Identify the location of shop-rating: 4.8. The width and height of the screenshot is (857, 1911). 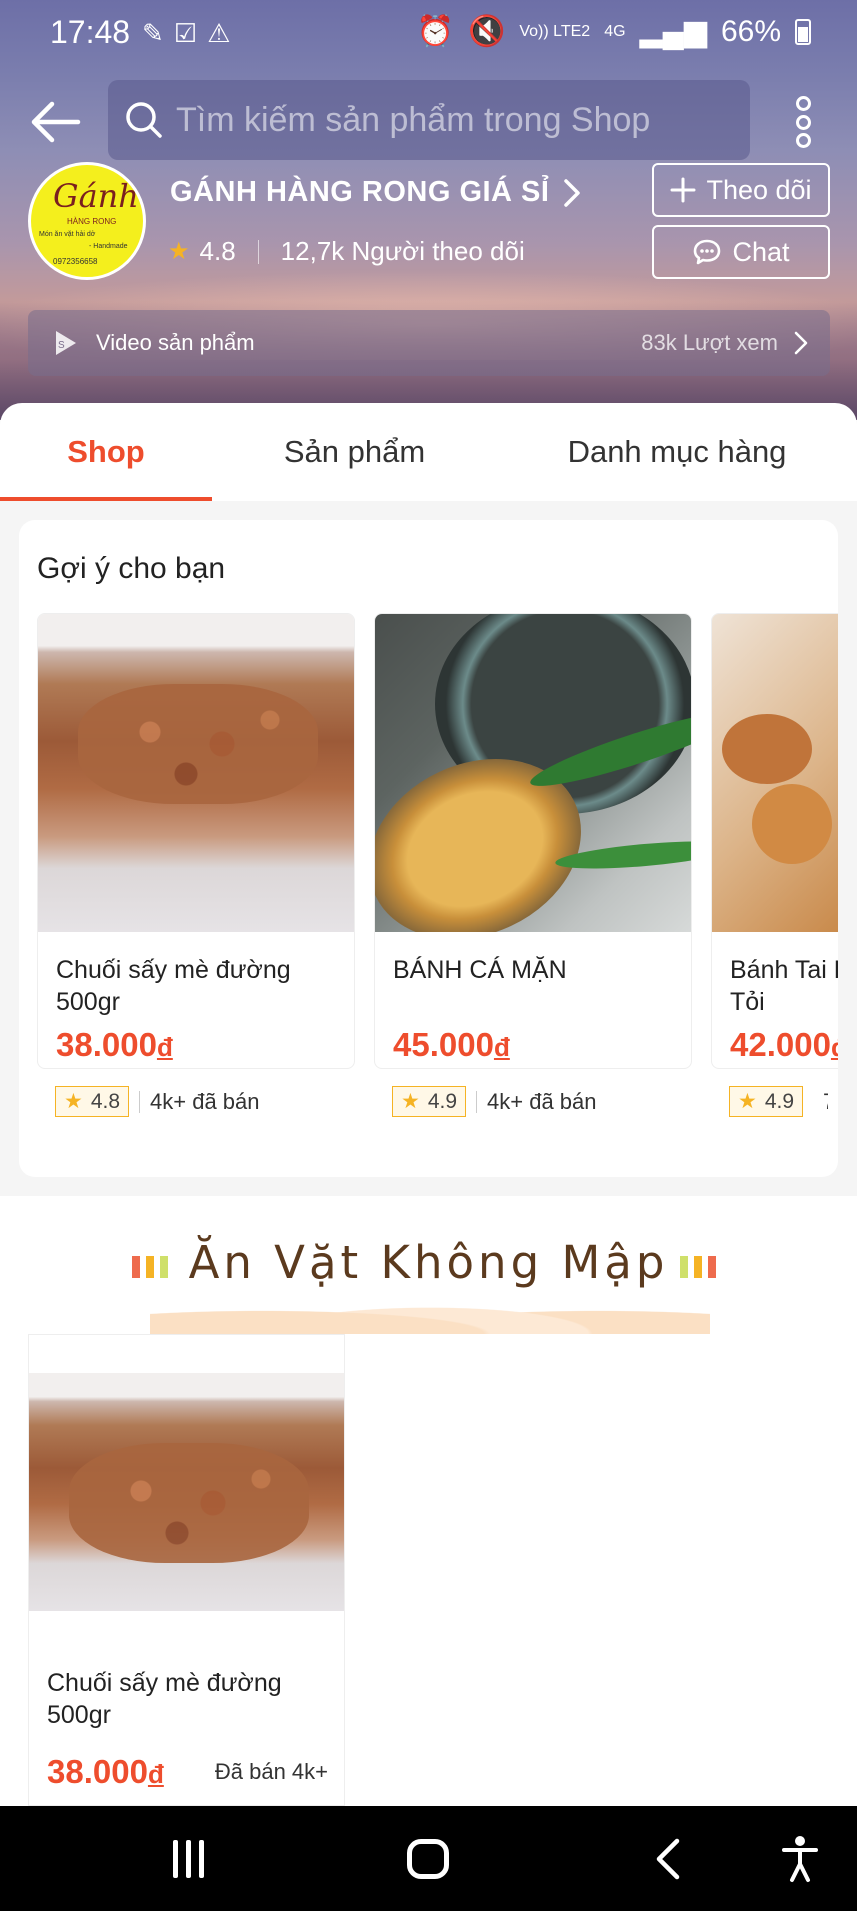
(217, 251).